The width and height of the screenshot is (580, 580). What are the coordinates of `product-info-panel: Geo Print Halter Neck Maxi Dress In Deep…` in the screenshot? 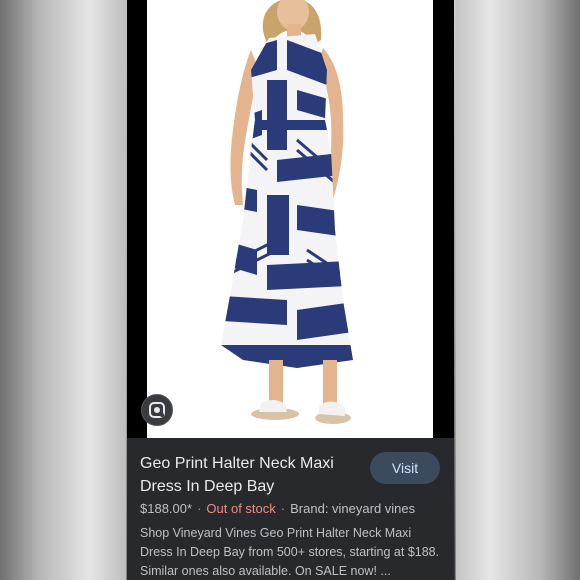 It's located at (290, 509).